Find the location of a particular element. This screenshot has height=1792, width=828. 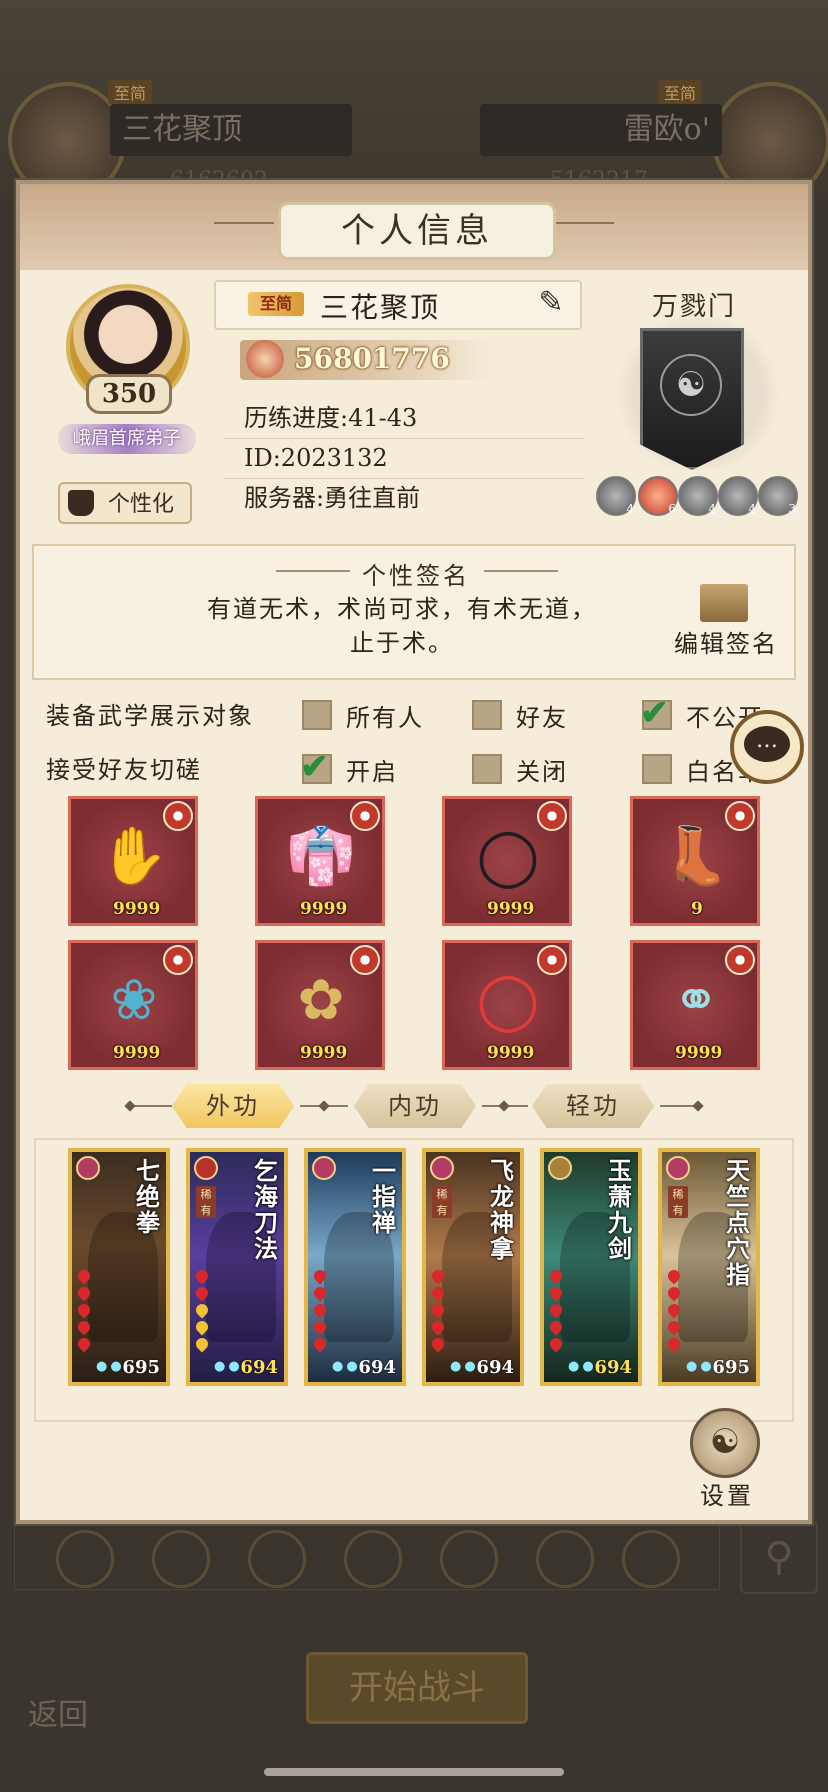

skill-card: 稀有 乞海刀法 ●● 694 is located at coordinates (237, 1267).